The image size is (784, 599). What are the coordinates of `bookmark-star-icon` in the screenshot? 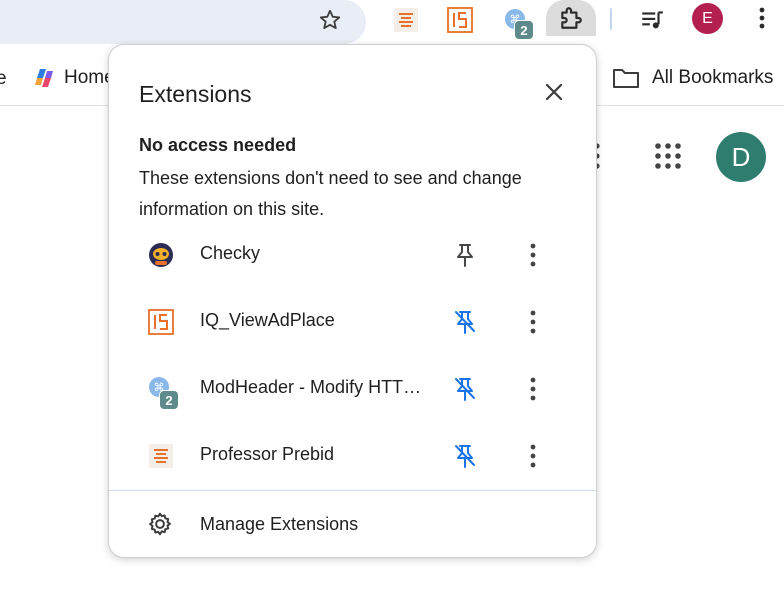 It's located at (330, 20).